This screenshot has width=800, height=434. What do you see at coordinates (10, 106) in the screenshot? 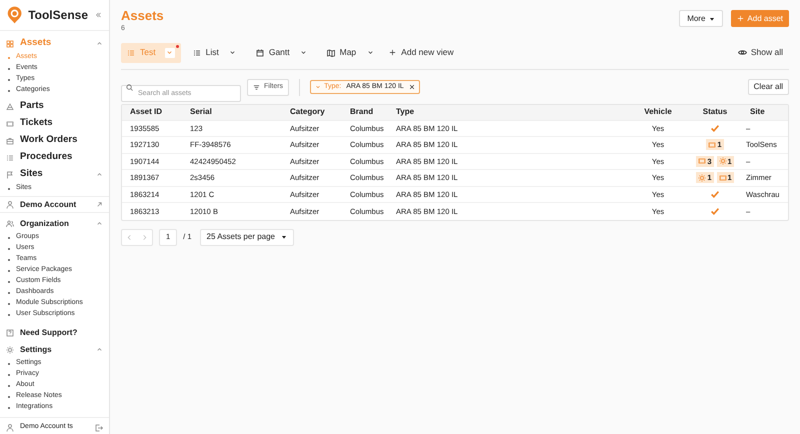
I see `triangle-icon` at bounding box center [10, 106].